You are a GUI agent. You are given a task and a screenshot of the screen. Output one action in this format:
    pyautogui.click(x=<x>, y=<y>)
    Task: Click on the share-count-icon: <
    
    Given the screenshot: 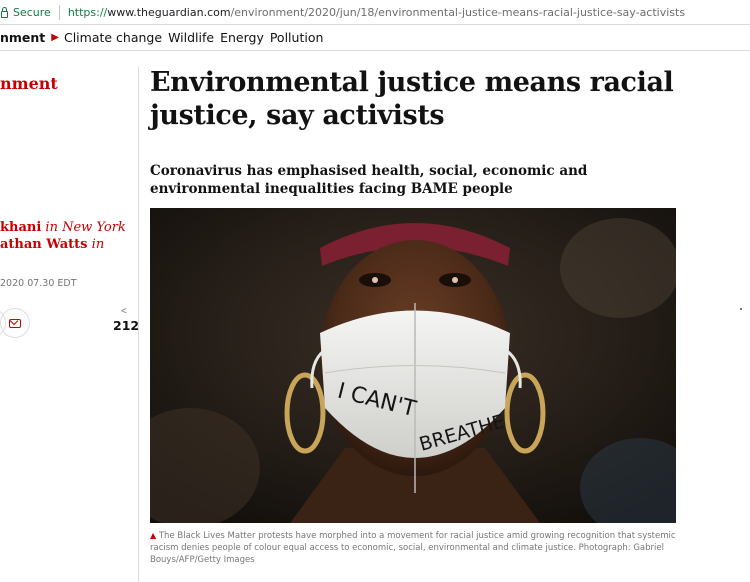 What is the action you would take?
    pyautogui.click(x=124, y=311)
    